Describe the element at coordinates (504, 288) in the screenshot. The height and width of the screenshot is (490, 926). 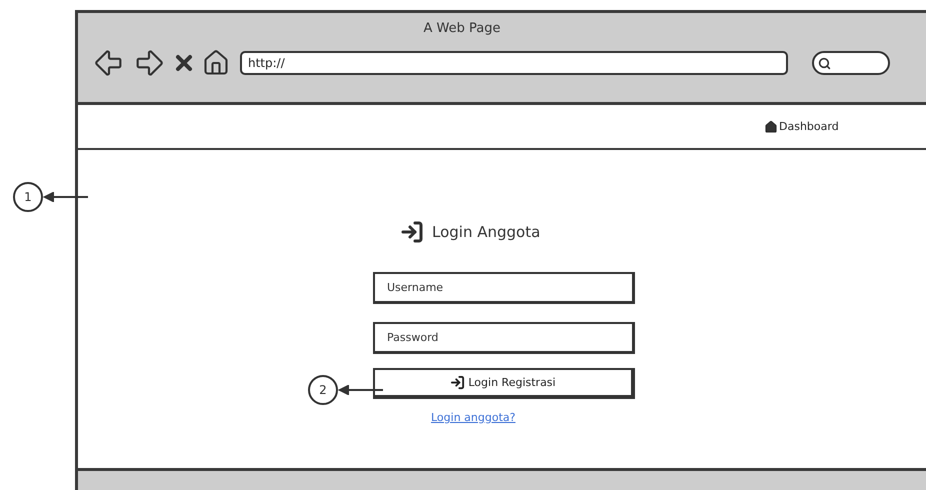
I see `input-field: Username` at that location.